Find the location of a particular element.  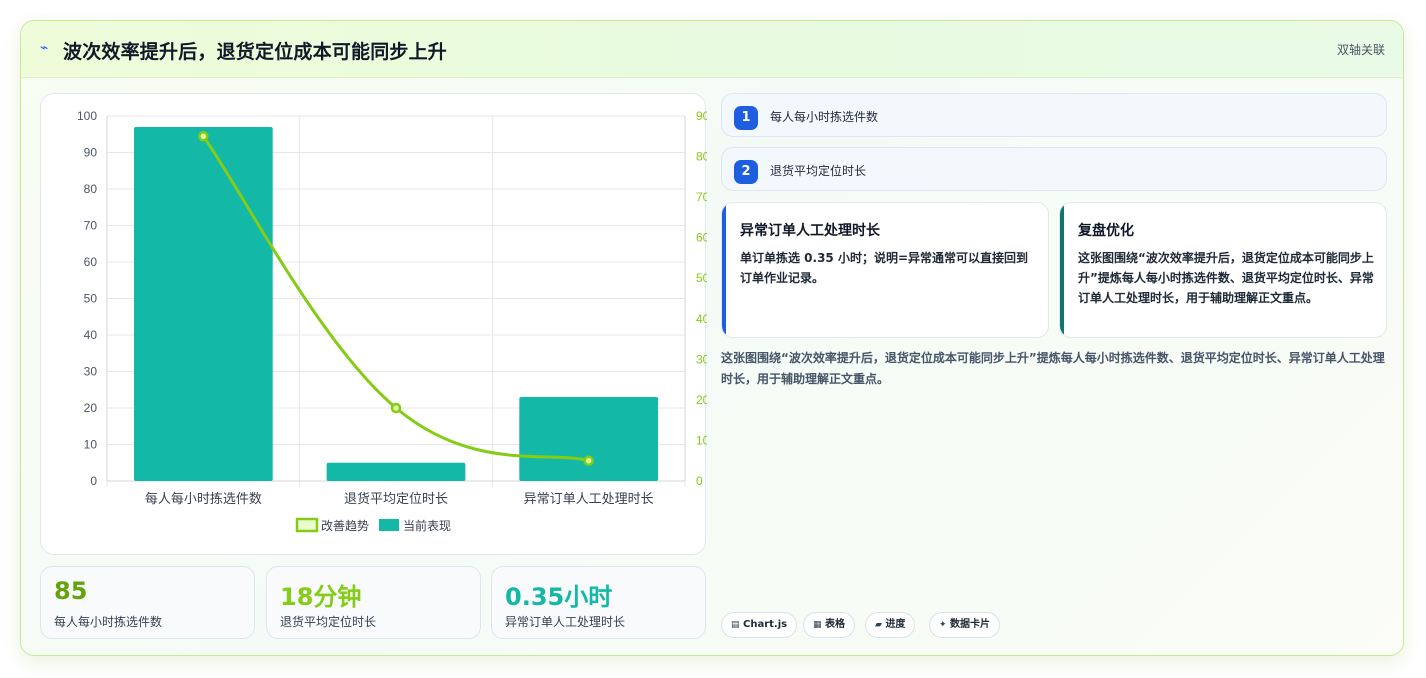

stat-value: 0.35小时 is located at coordinates (559, 597).